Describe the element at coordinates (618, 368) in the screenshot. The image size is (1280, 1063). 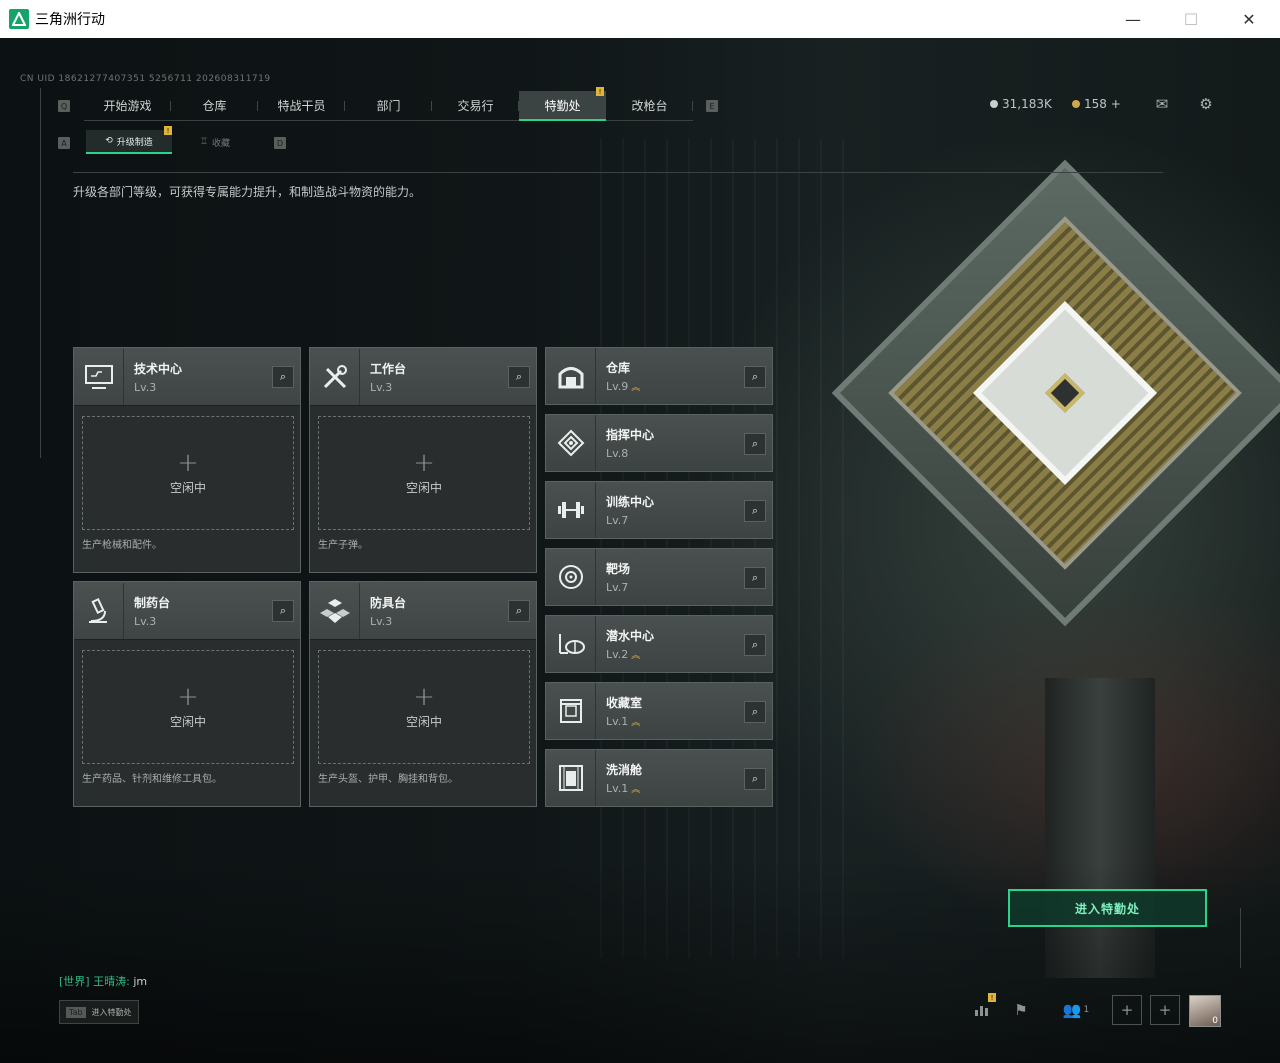
I see `building-name: 仓库` at that location.